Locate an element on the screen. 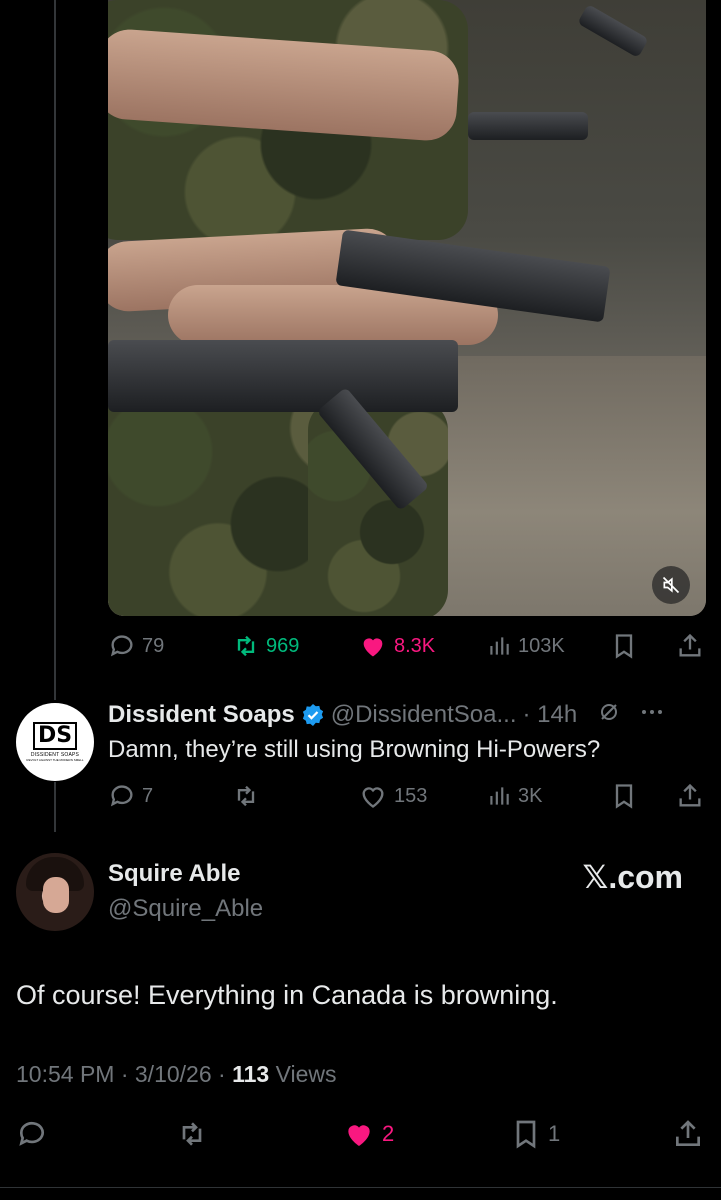 The height and width of the screenshot is (1200, 721). reply-button: 79 is located at coordinates (136, 646).